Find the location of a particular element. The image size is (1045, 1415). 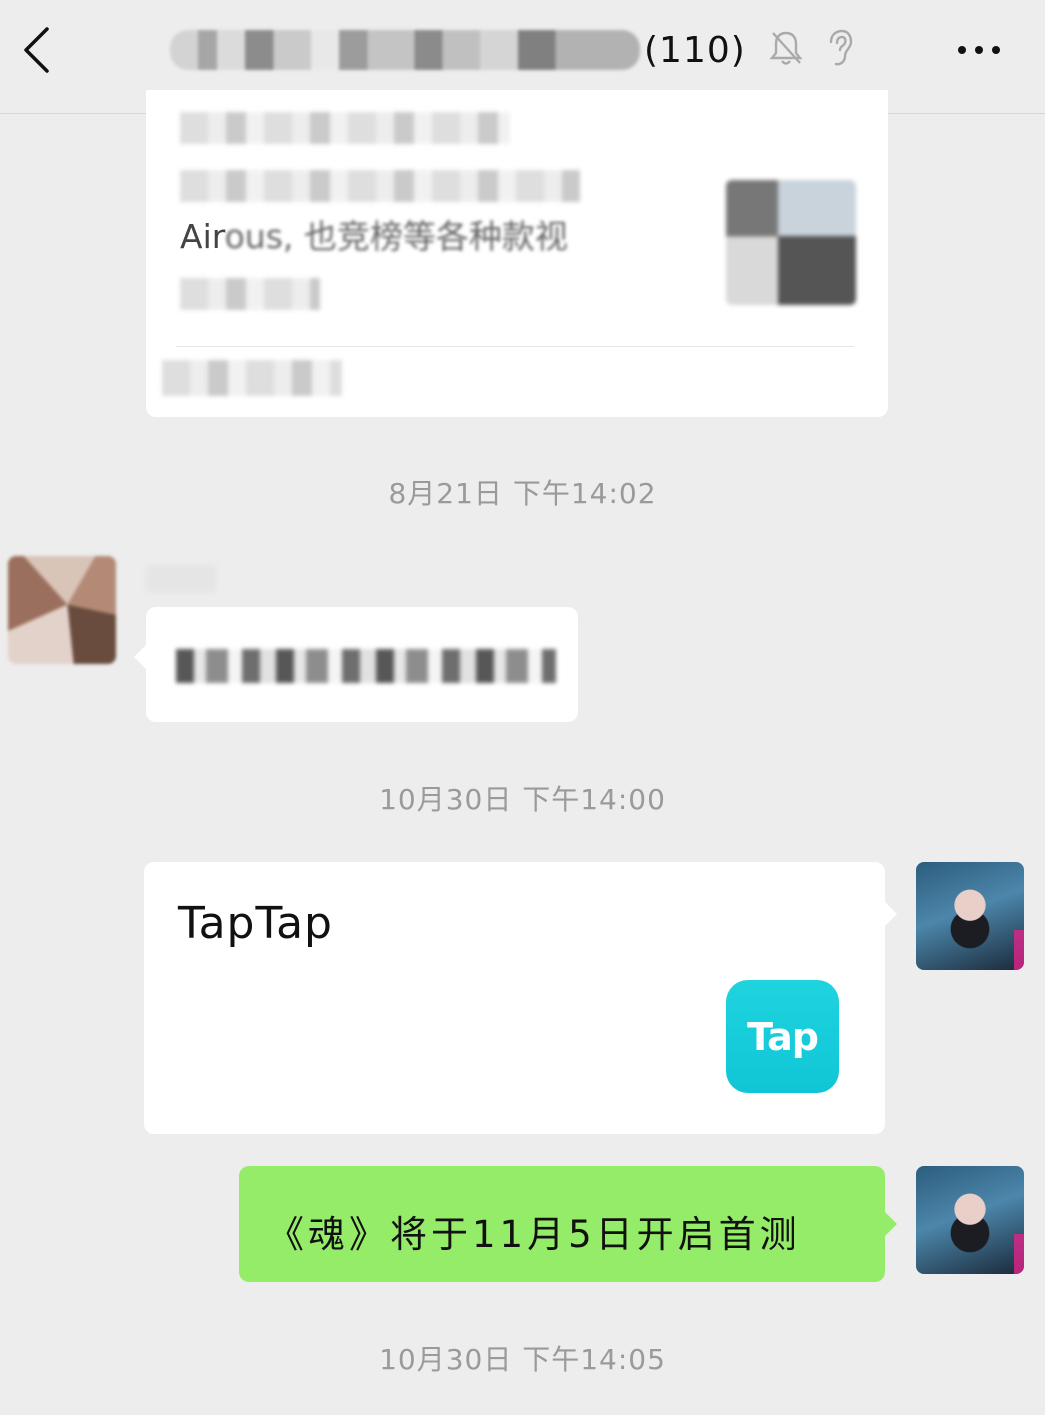

link-card-title: TapTap is located at coordinates (255, 923).